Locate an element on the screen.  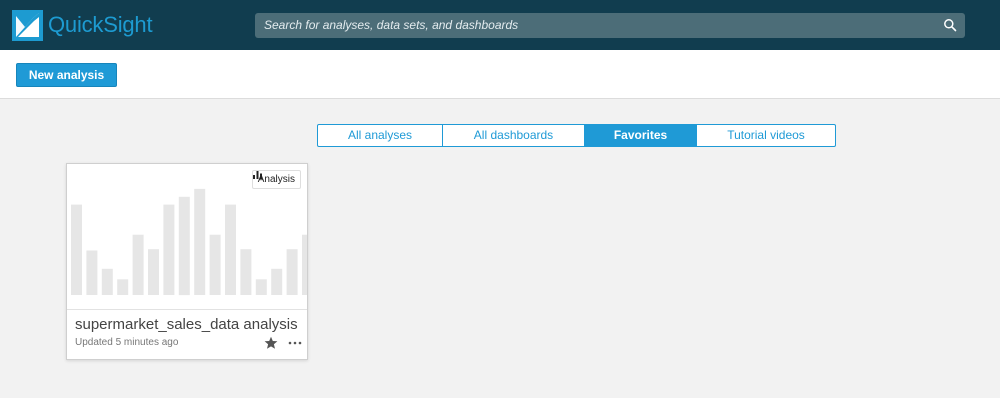
analysis-type-badge: Analysis is located at coordinates (276, 179).